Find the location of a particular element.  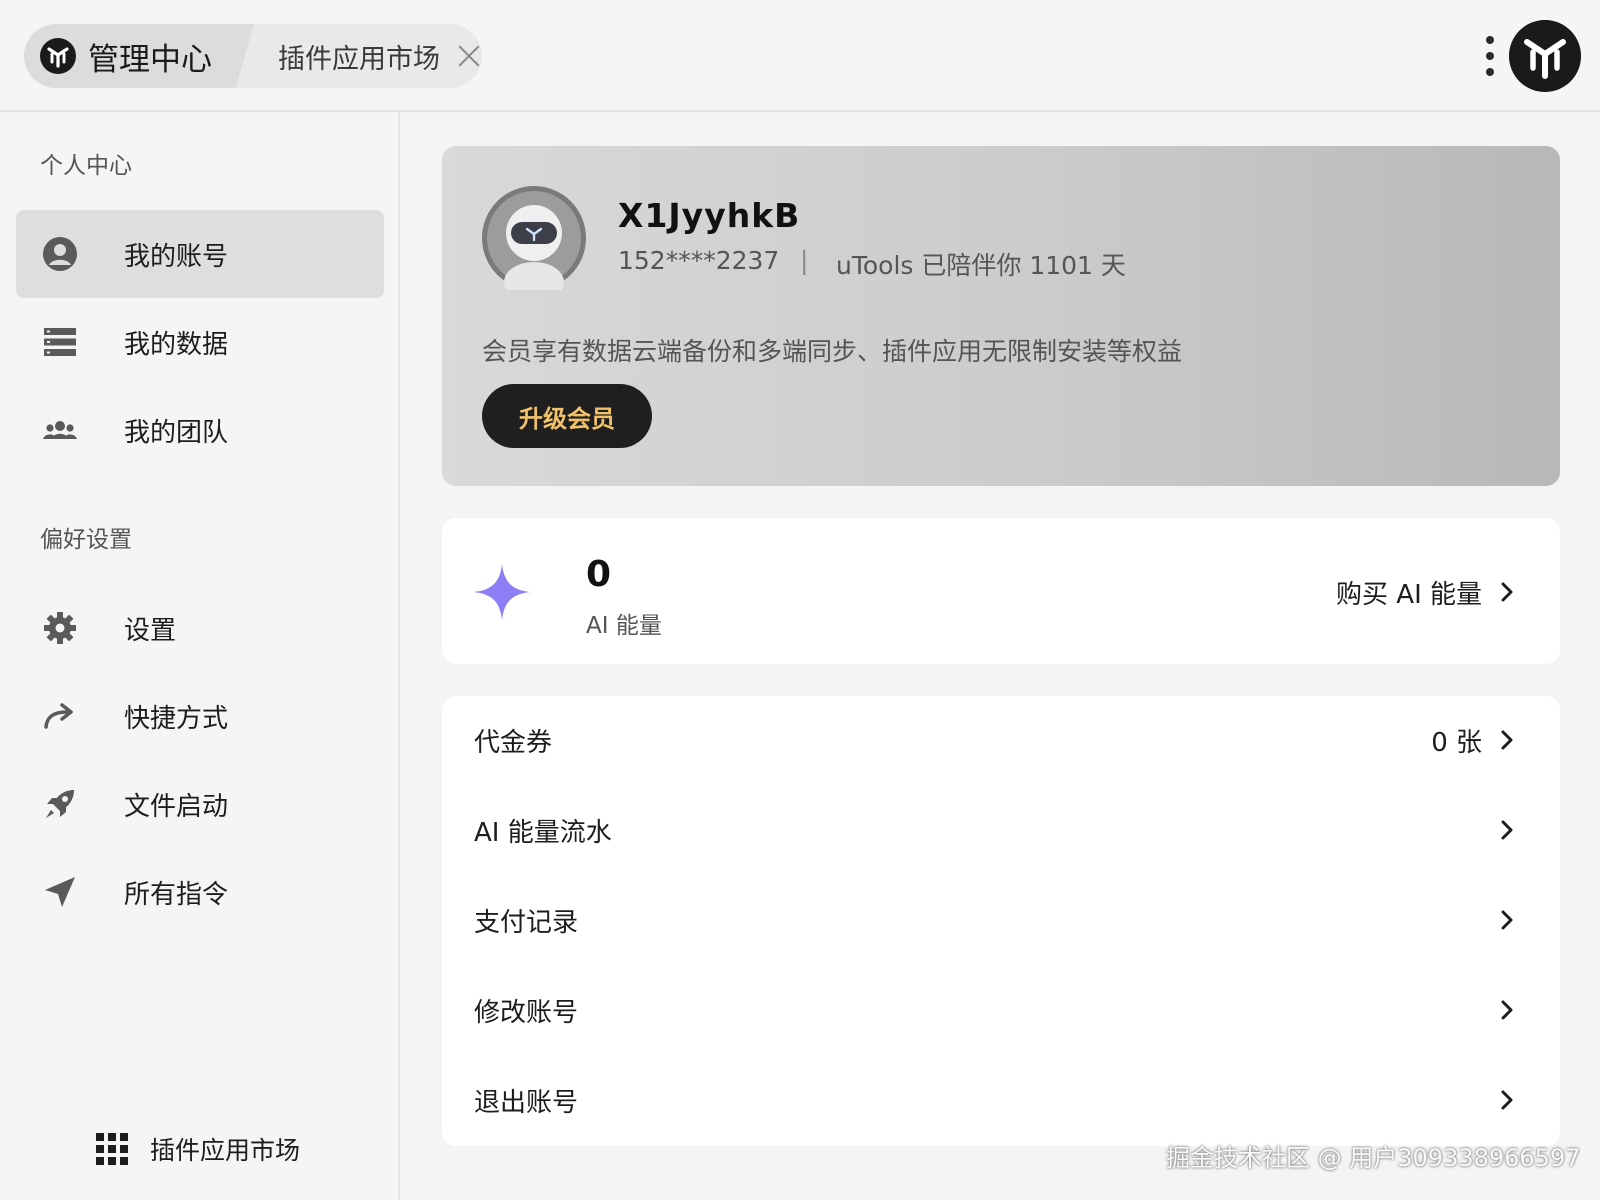

watermark: 掘金技术社区 @ 用户309338966597 is located at coordinates (1373, 1158).